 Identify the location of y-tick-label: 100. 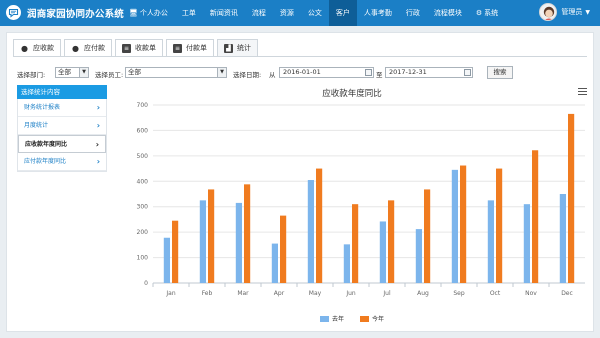
(143, 258).